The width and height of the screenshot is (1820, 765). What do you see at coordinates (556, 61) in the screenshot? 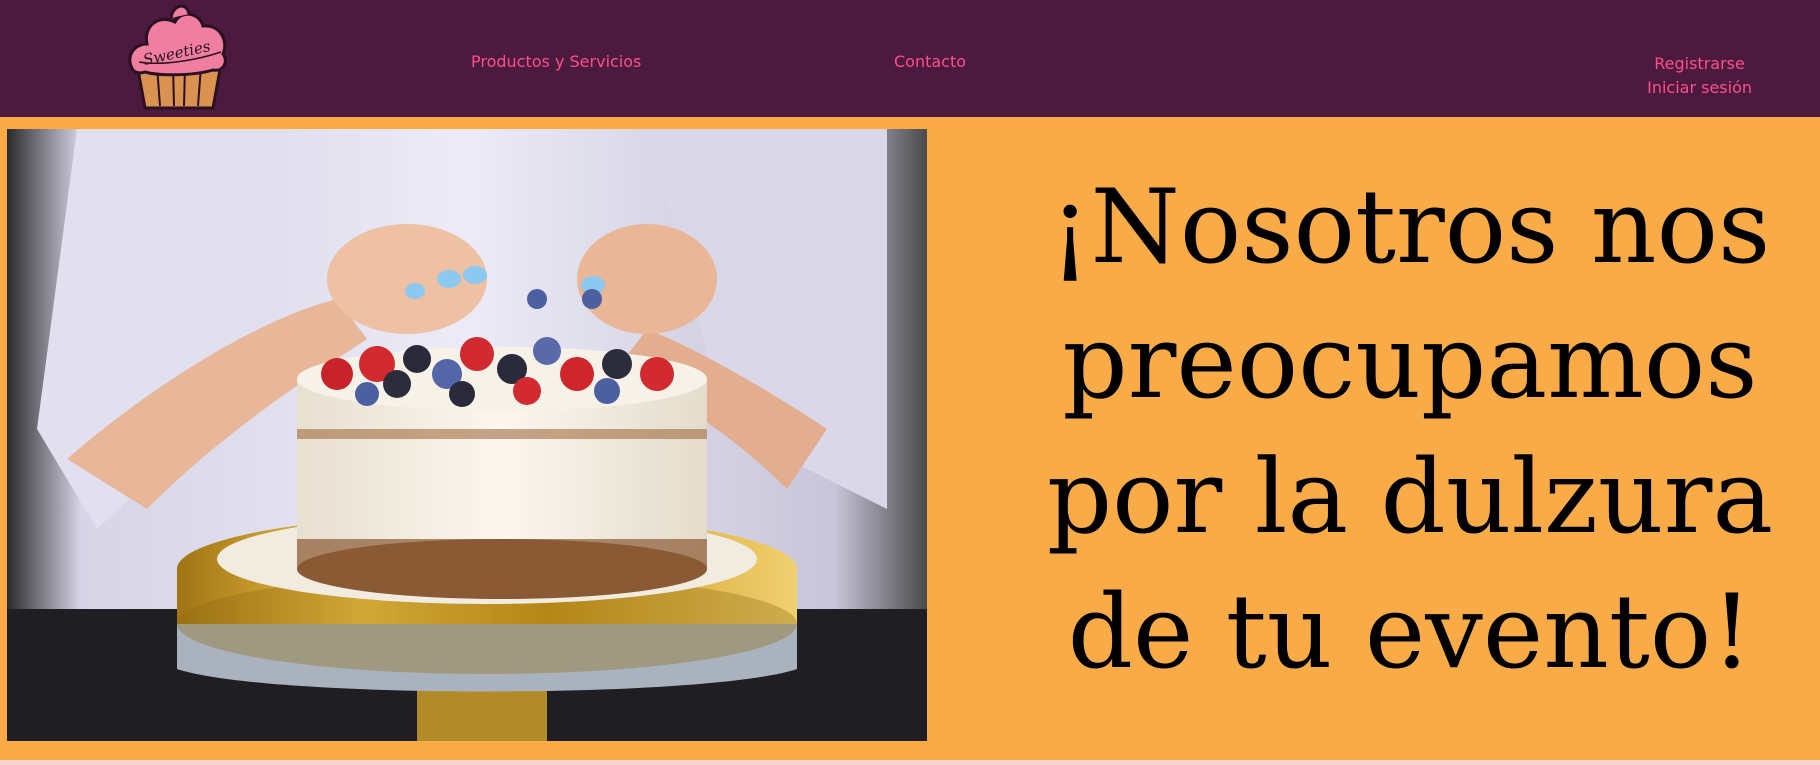
I see `nav-link-products: Productos y Servicios` at bounding box center [556, 61].